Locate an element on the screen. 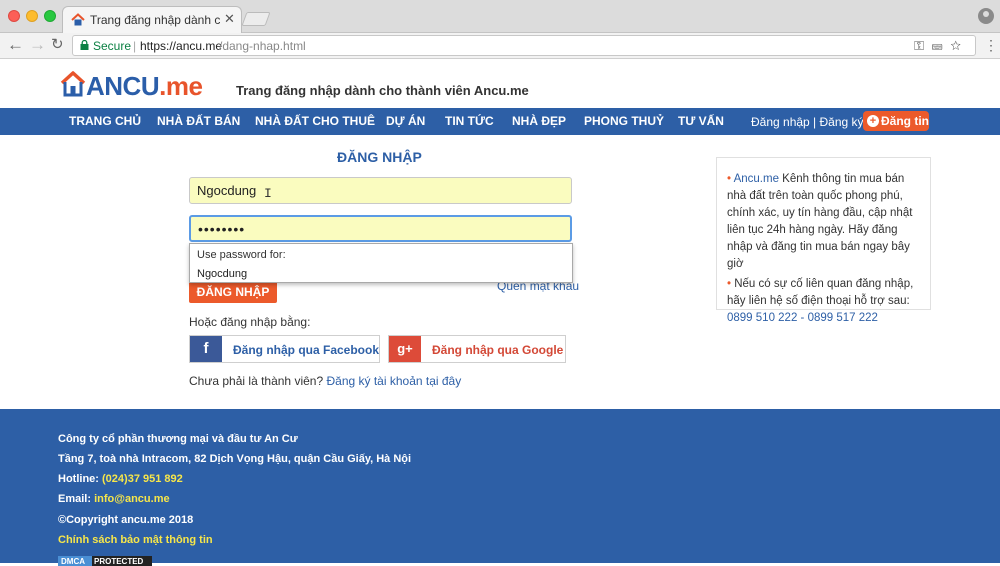 This screenshot has height=566, width=1000. username-input is located at coordinates (380, 190).